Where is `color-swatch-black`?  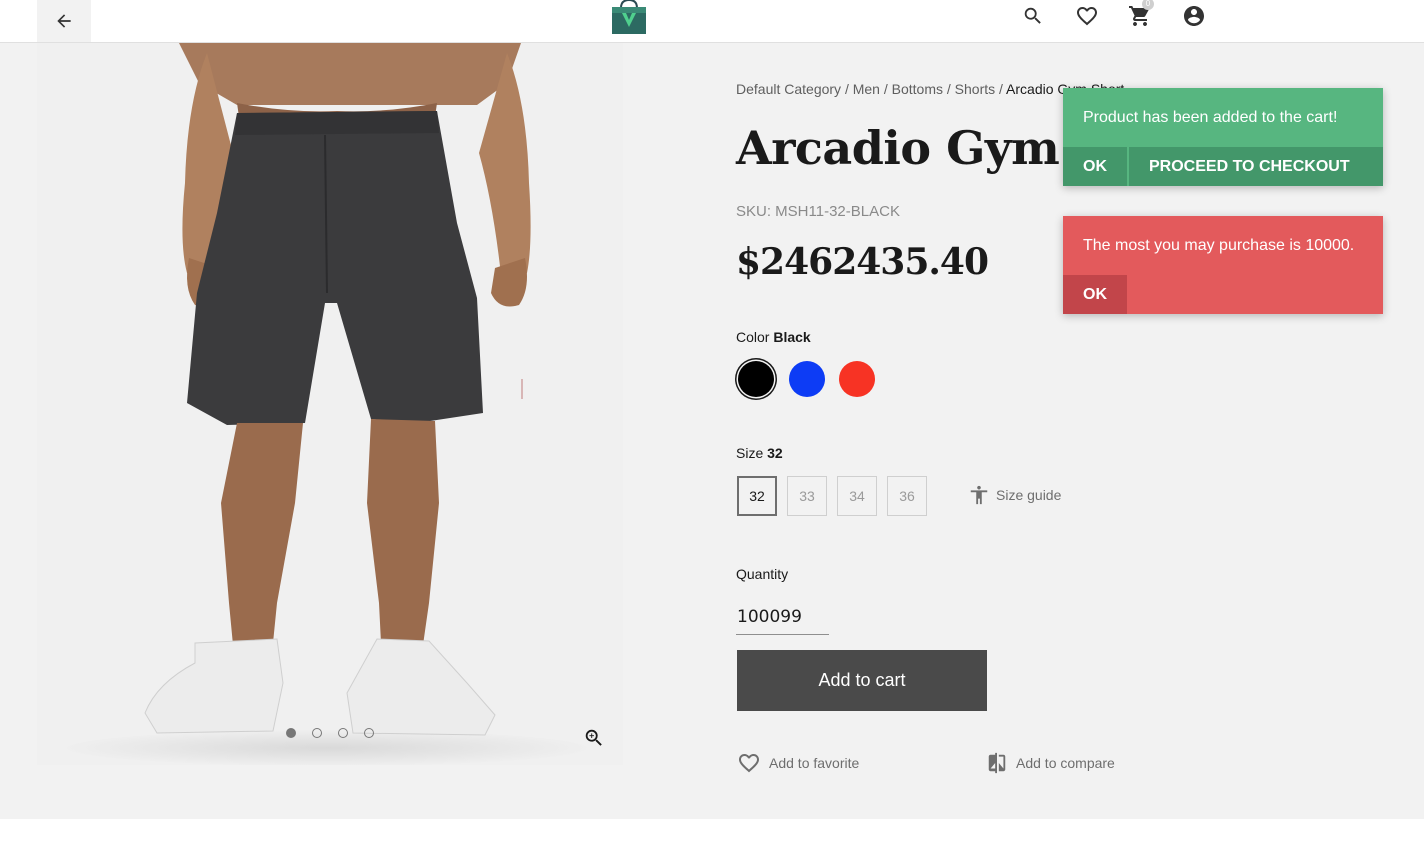 color-swatch-black is located at coordinates (756, 379).